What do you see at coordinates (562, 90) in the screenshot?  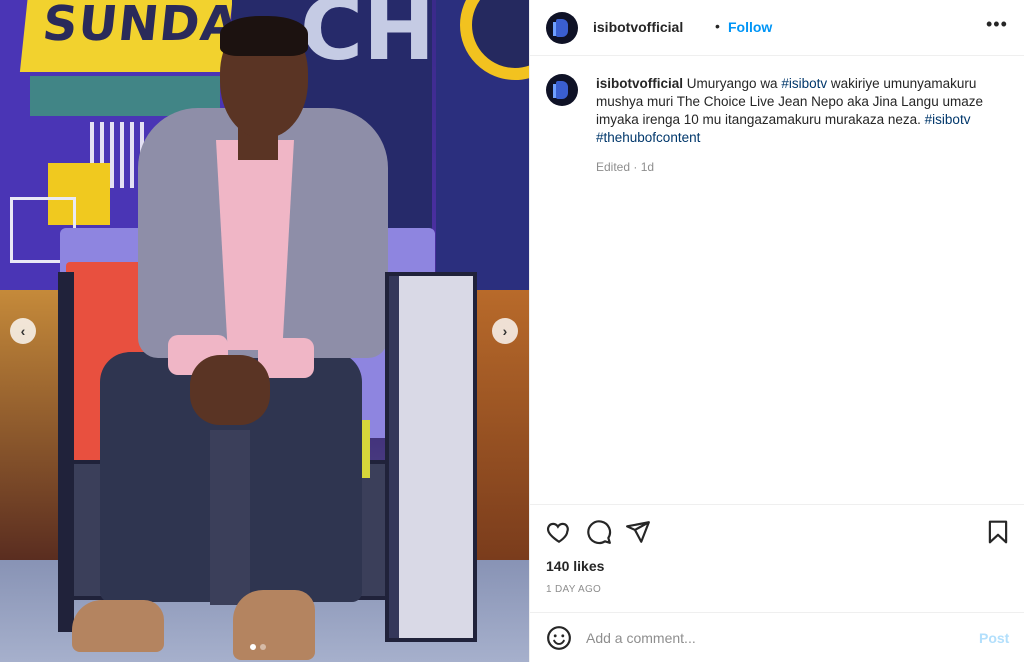 I see `caption-avatar` at bounding box center [562, 90].